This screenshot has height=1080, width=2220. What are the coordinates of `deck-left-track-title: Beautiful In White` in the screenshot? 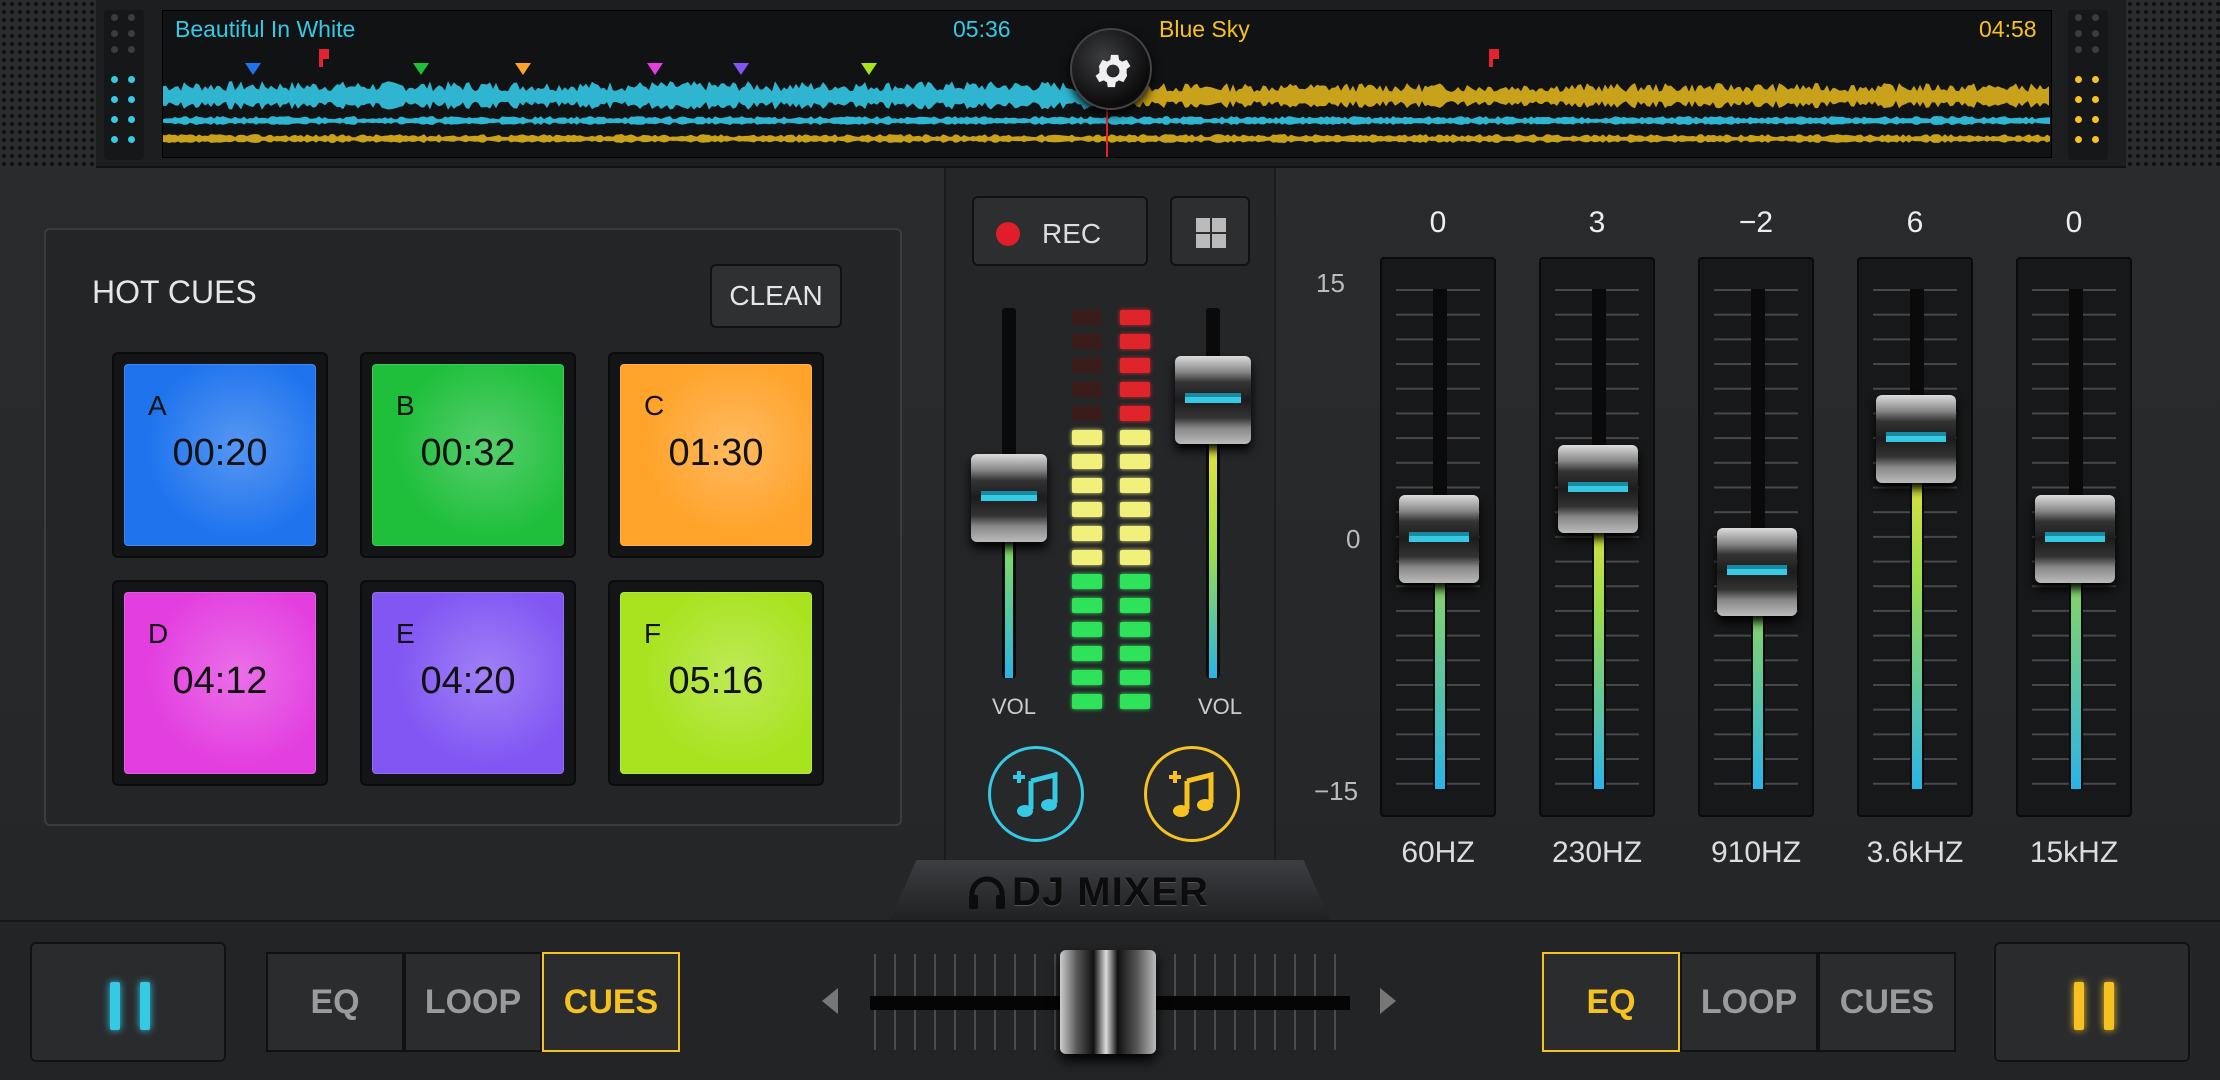 It's located at (265, 29).